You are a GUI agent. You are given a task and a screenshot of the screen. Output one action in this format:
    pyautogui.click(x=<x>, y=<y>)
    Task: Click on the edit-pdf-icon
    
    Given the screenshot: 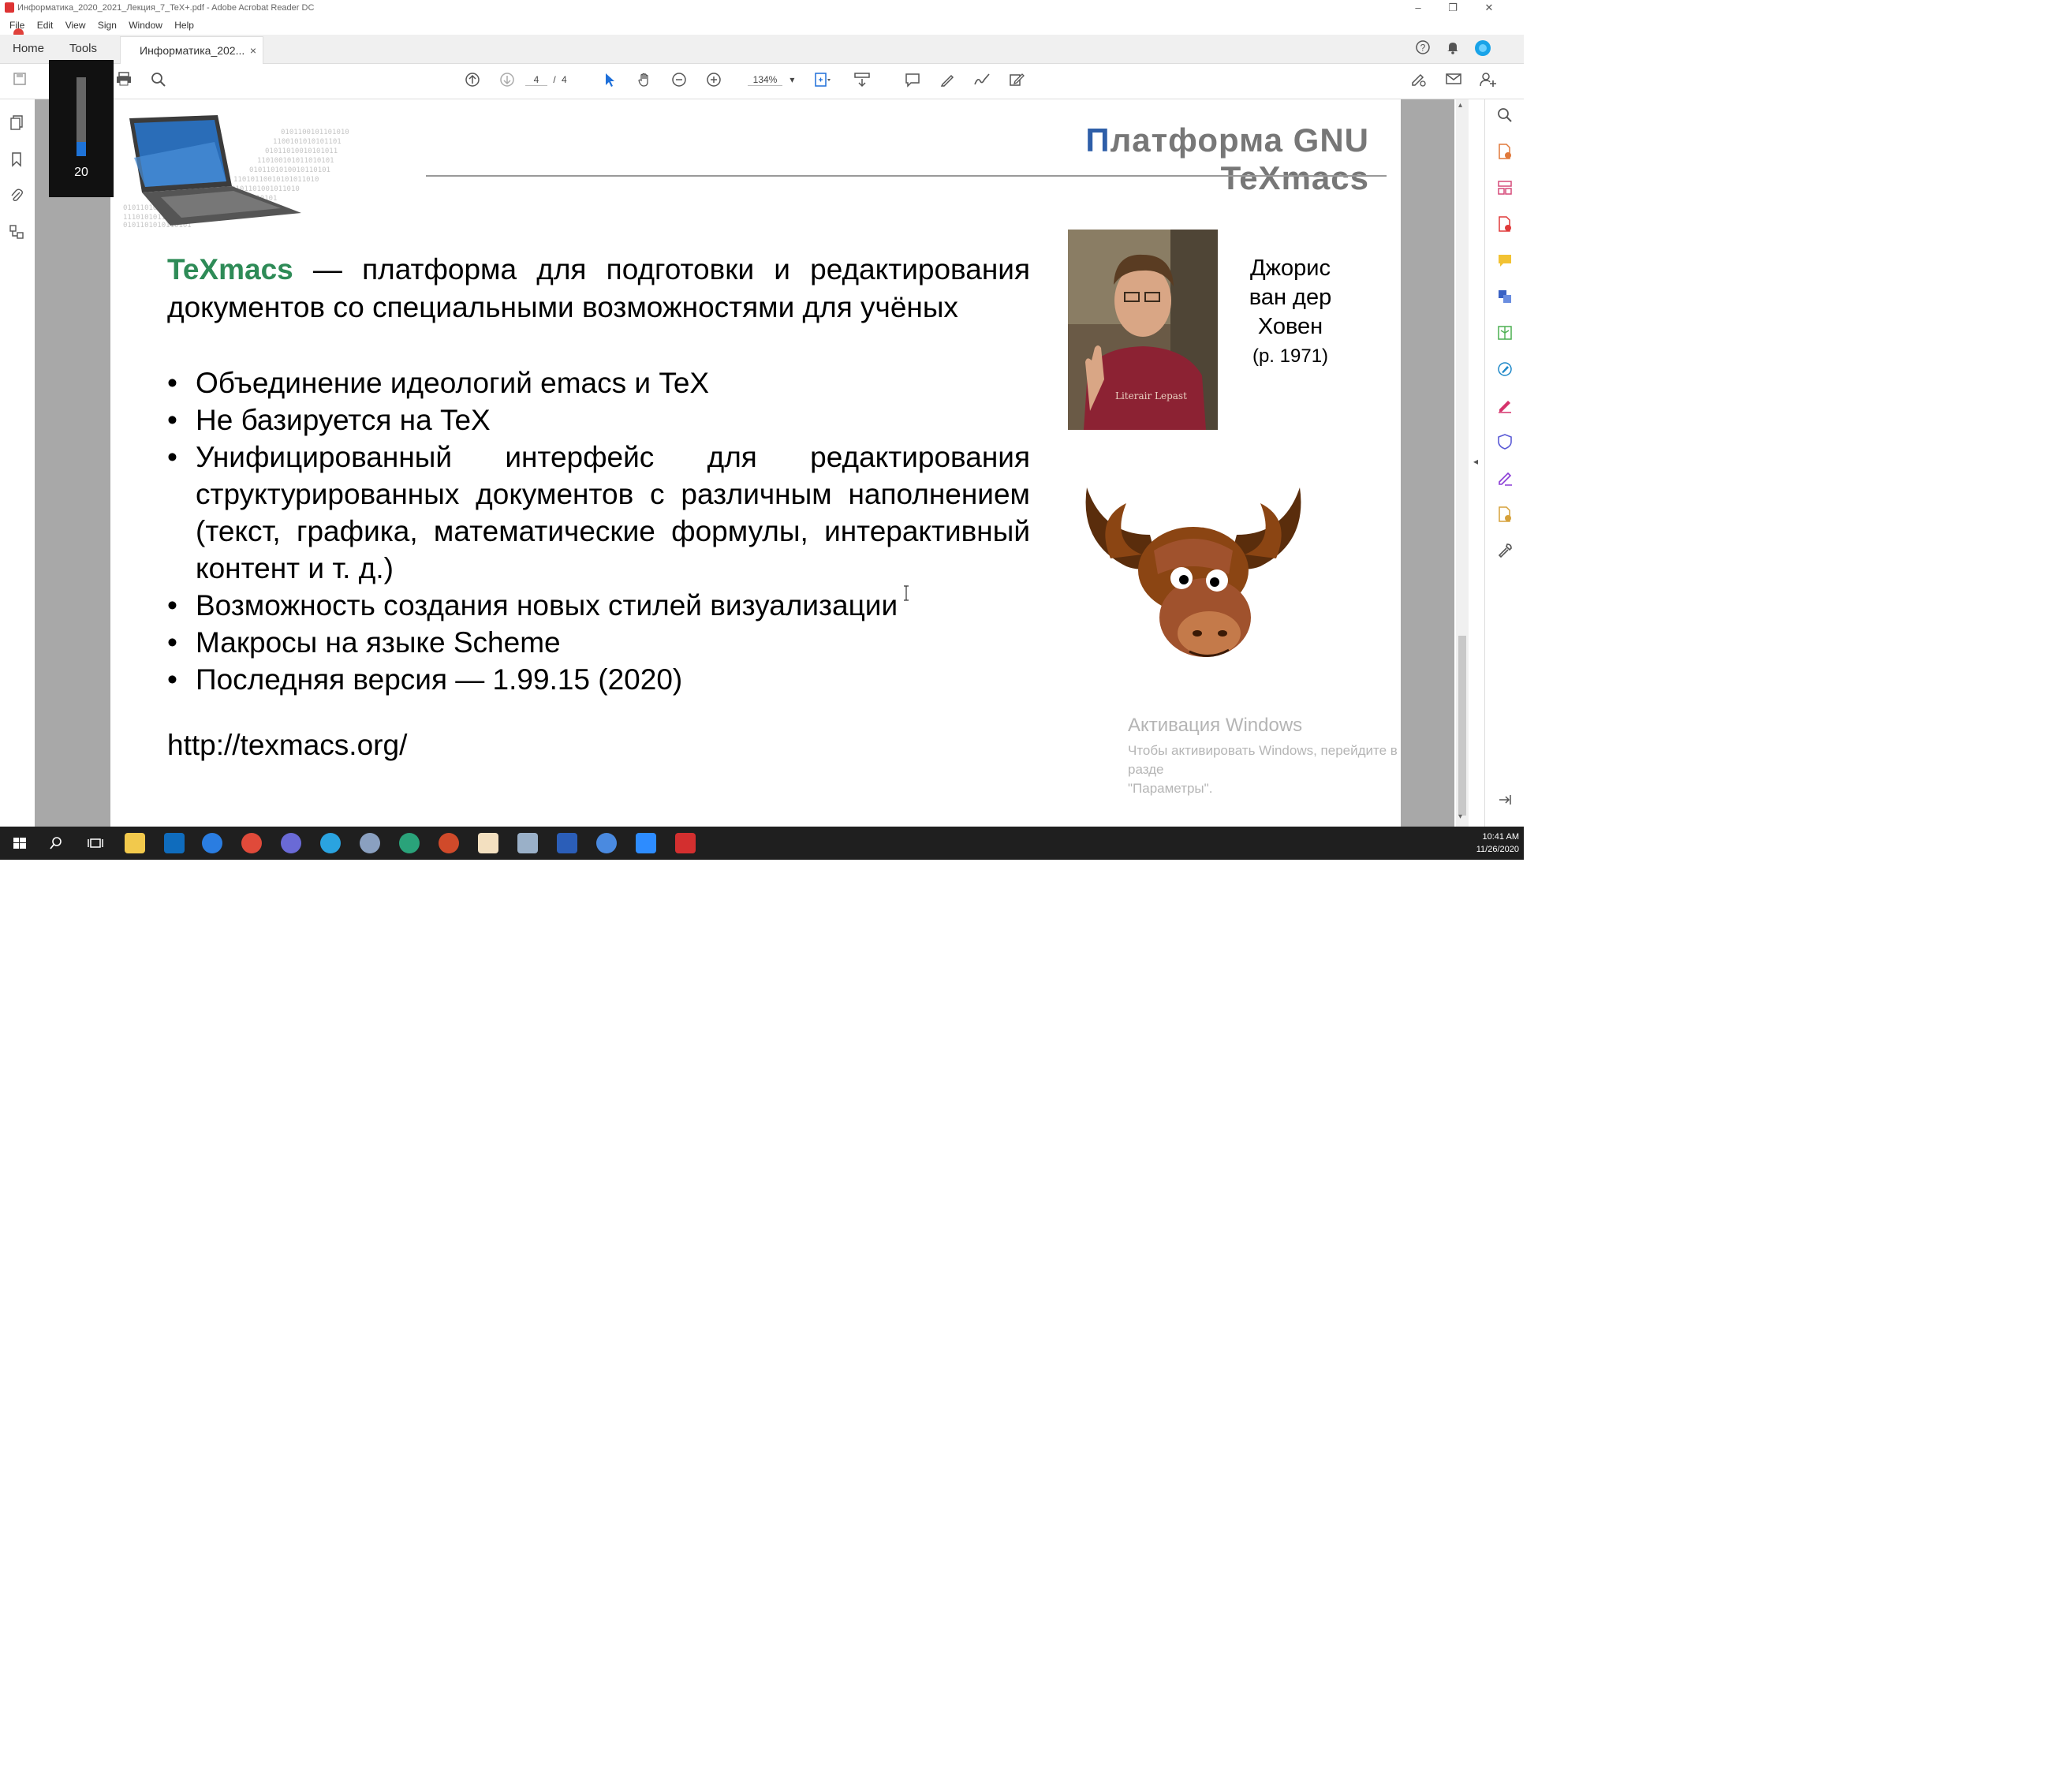 What is the action you would take?
    pyautogui.click(x=1505, y=371)
    